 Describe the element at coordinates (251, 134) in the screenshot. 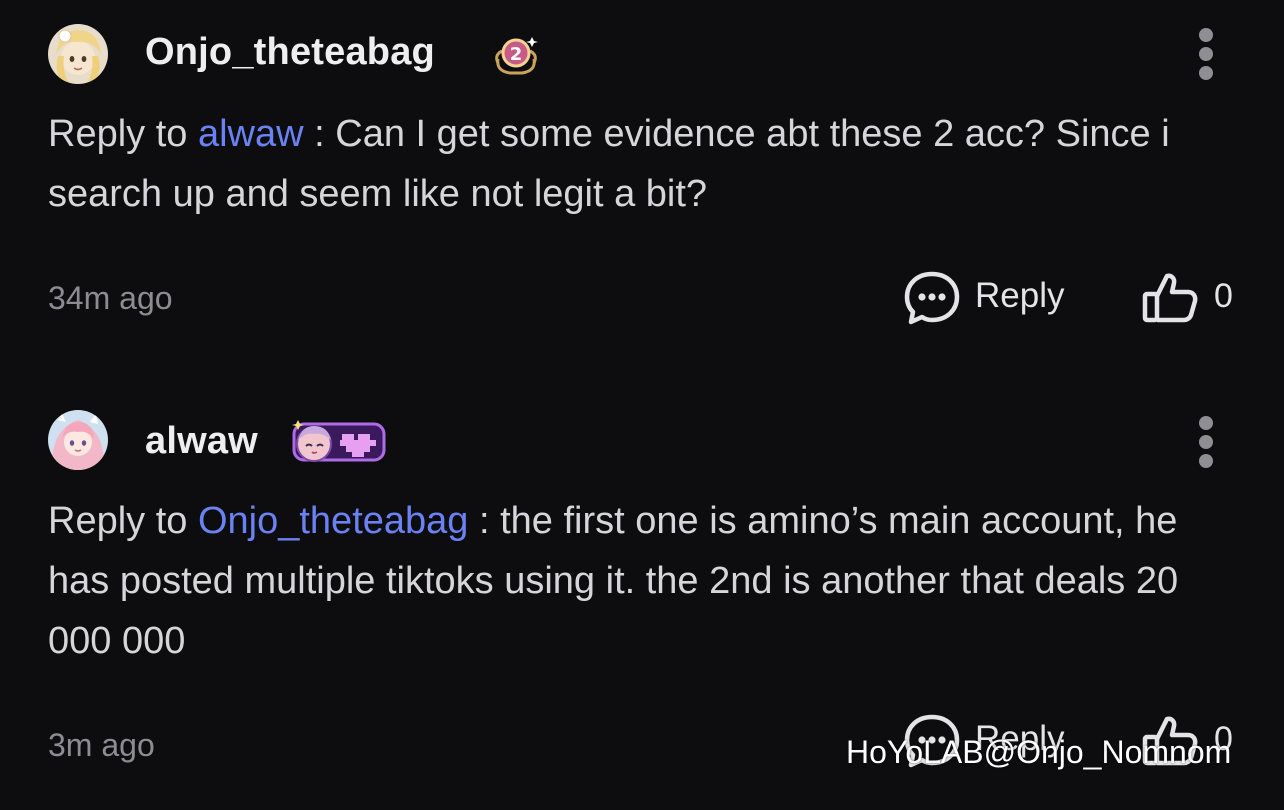

I see `mention-link: alwaw` at that location.